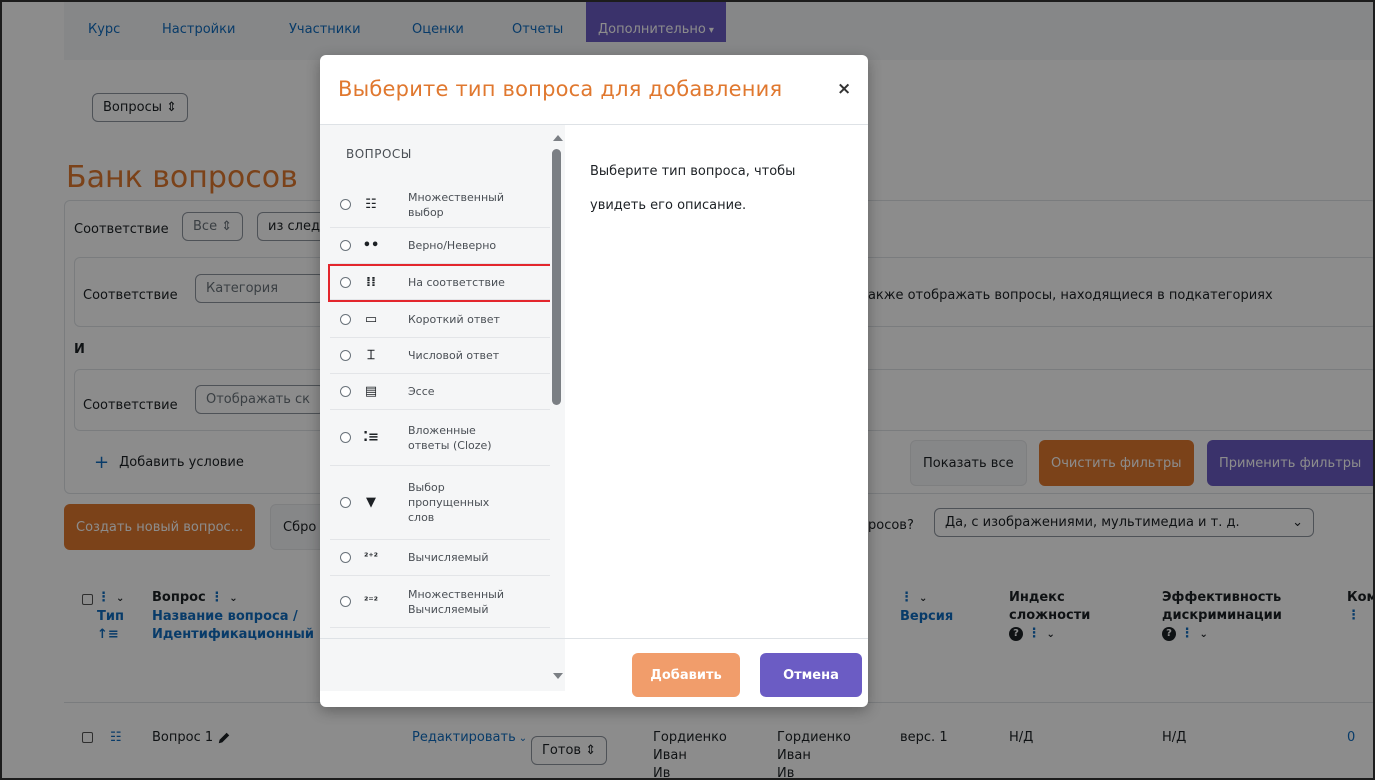 The width and height of the screenshot is (1375, 780). What do you see at coordinates (449, 502) in the screenshot?
I see `qtype-label: Выбор пропущенных слов` at bounding box center [449, 502].